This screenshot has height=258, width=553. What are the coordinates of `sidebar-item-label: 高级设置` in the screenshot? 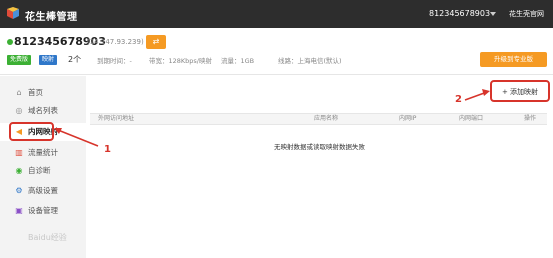 It's located at (43, 190).